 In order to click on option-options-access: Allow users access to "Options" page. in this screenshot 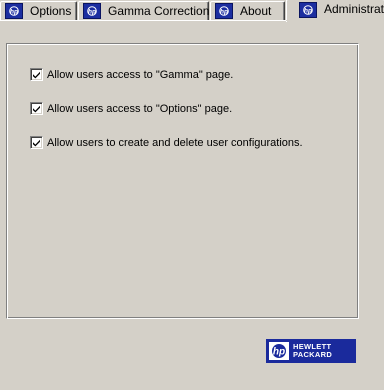, I will do `click(131, 108)`.